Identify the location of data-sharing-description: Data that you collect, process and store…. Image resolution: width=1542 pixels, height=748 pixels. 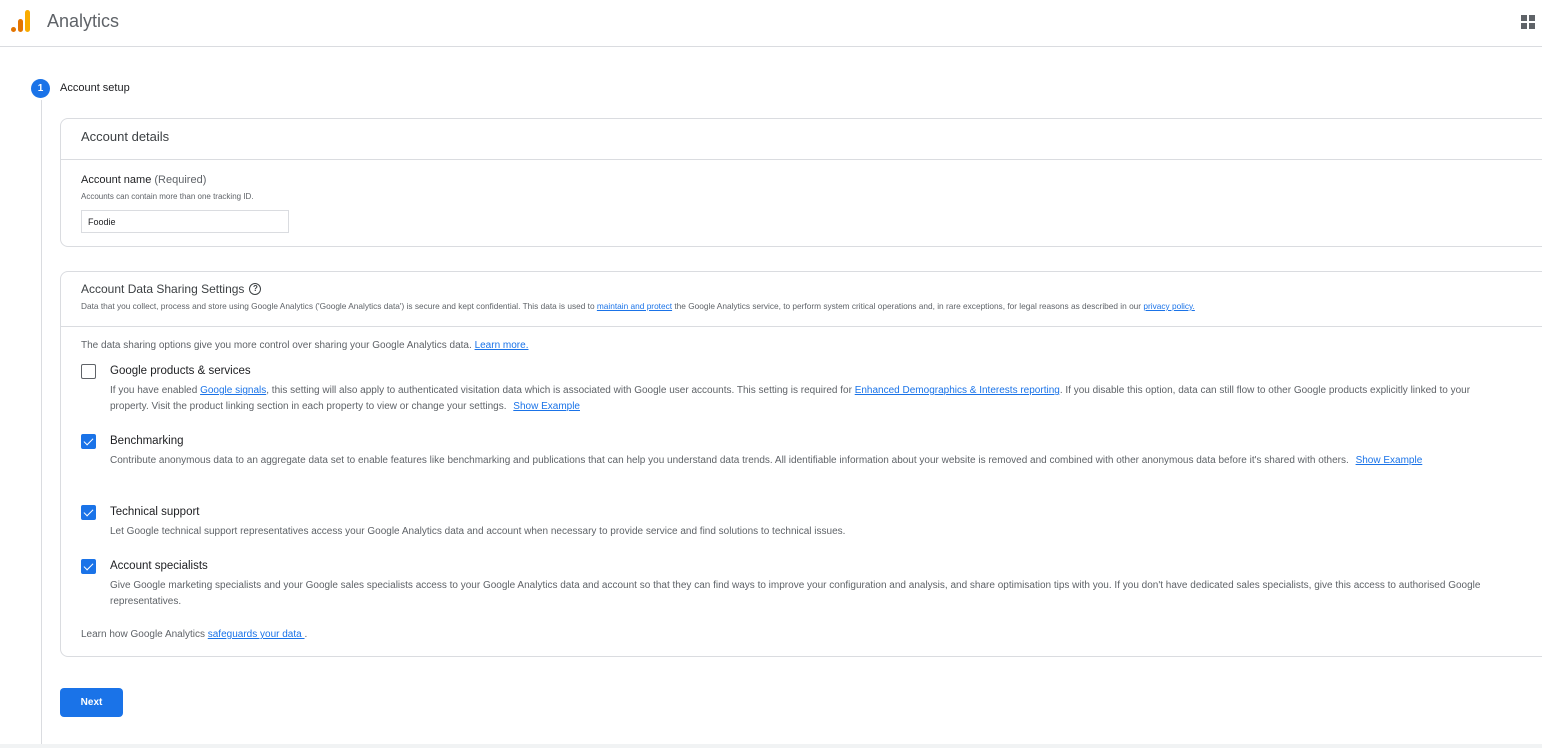
(811, 306).